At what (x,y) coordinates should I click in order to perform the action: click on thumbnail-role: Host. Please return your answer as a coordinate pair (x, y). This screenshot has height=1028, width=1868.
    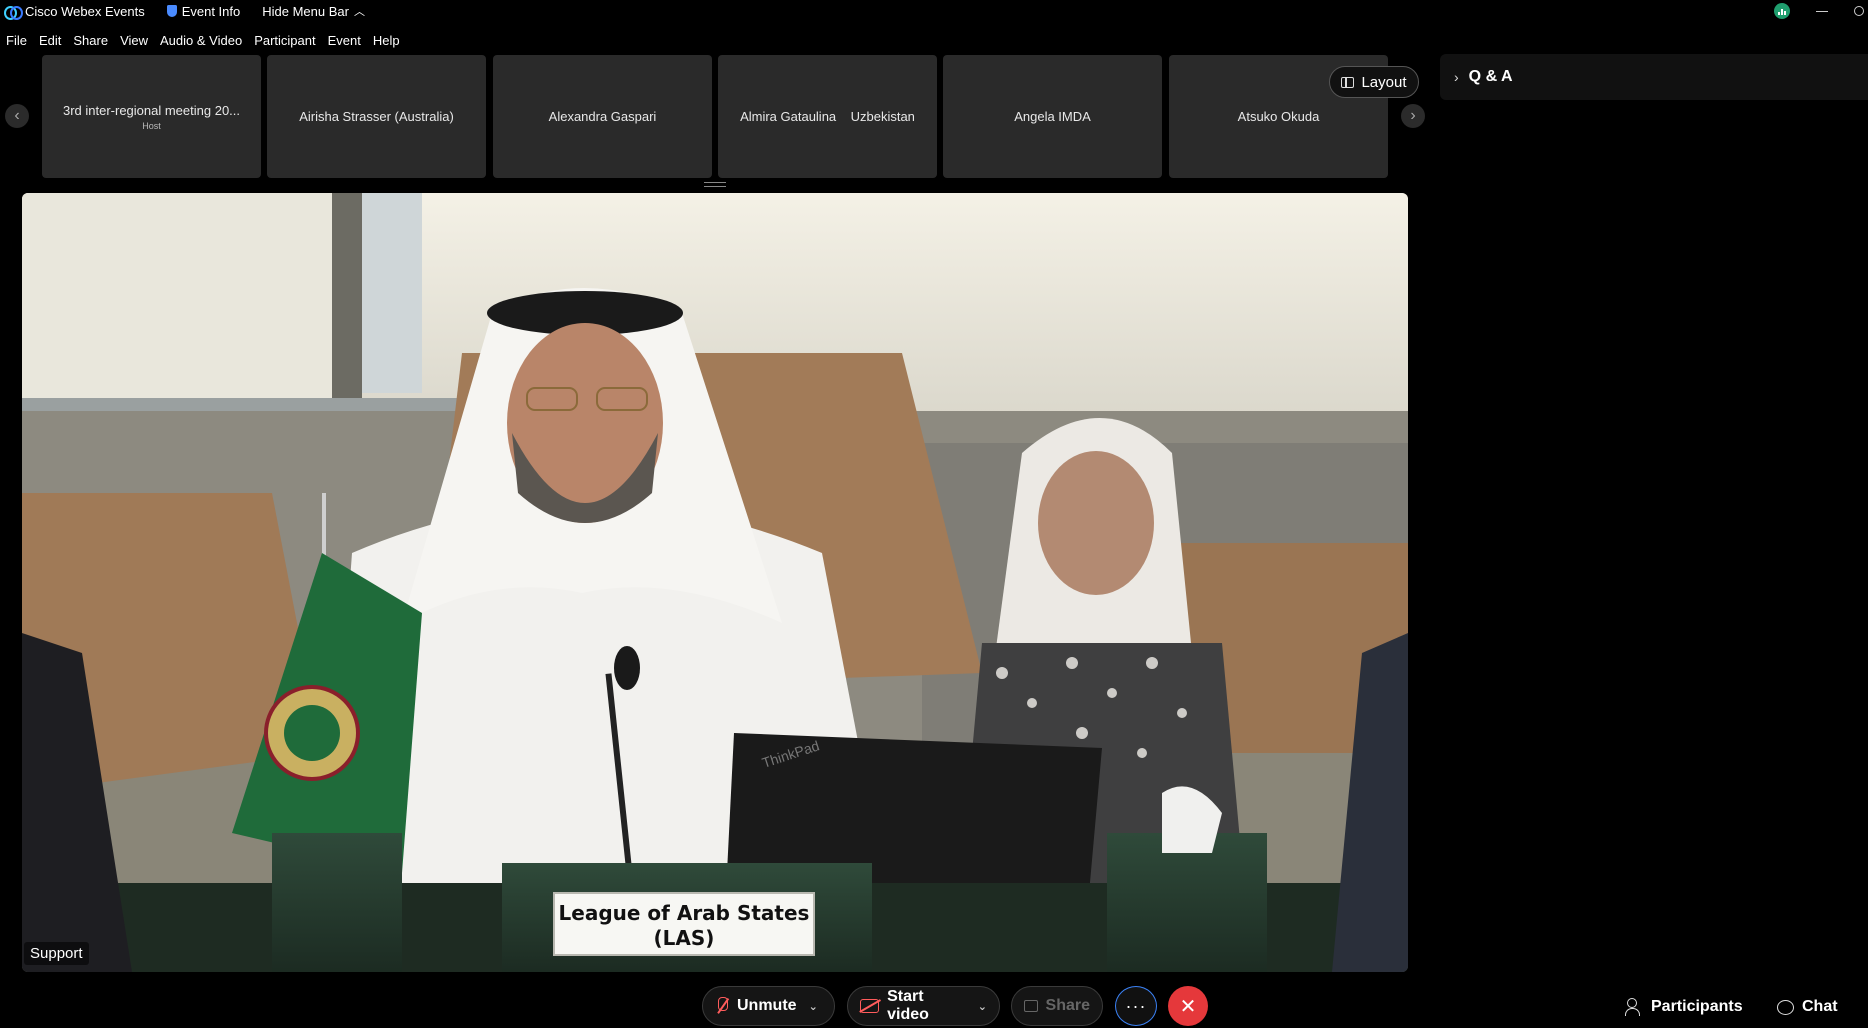
    Looking at the image, I should click on (151, 125).